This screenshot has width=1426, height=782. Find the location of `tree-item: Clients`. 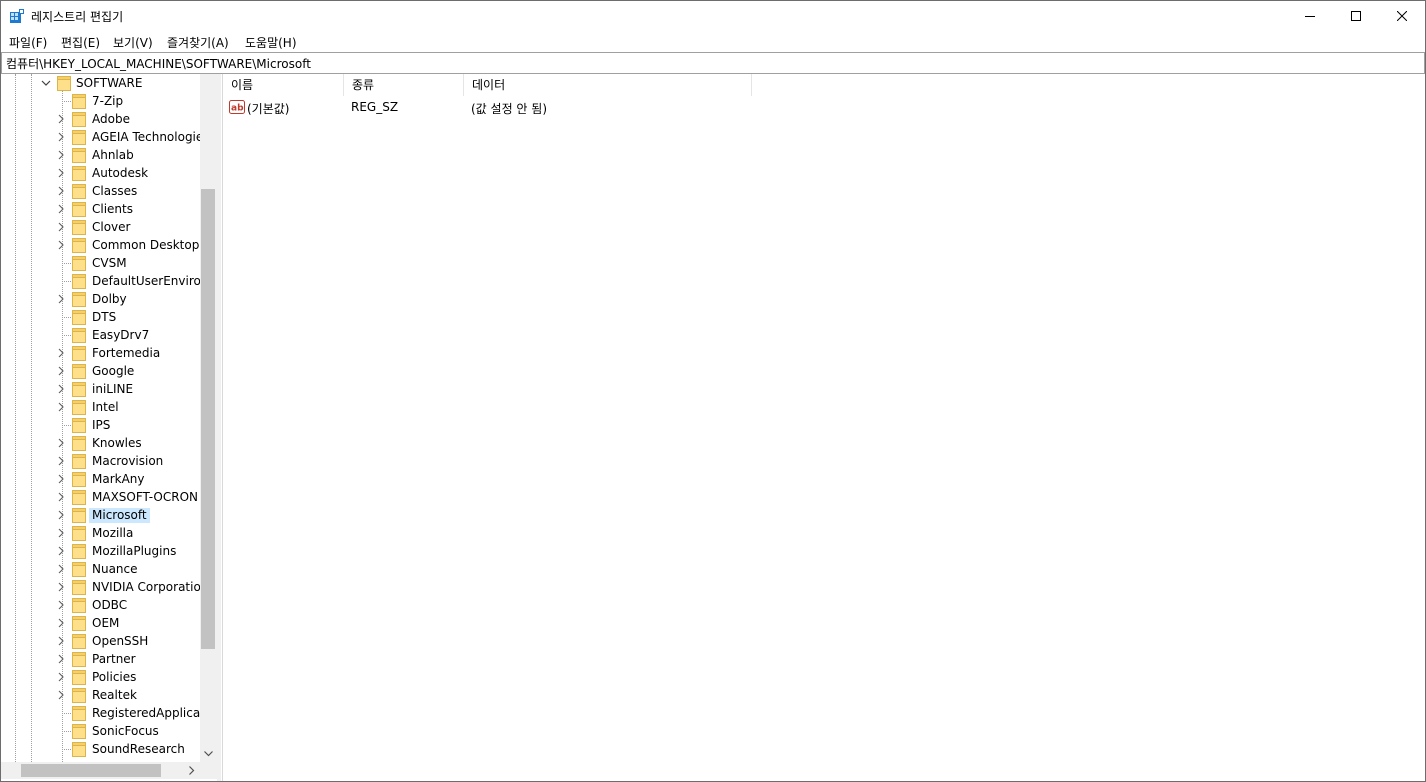

tree-item: Clients is located at coordinates (100, 209).